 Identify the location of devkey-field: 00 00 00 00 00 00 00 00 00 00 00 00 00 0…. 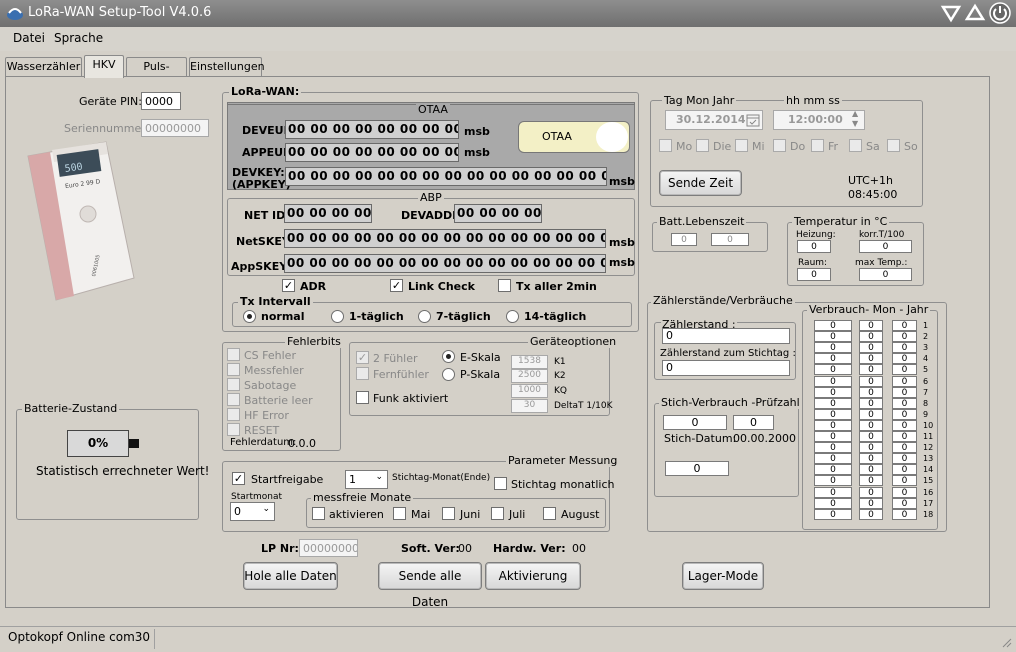
(446, 176).